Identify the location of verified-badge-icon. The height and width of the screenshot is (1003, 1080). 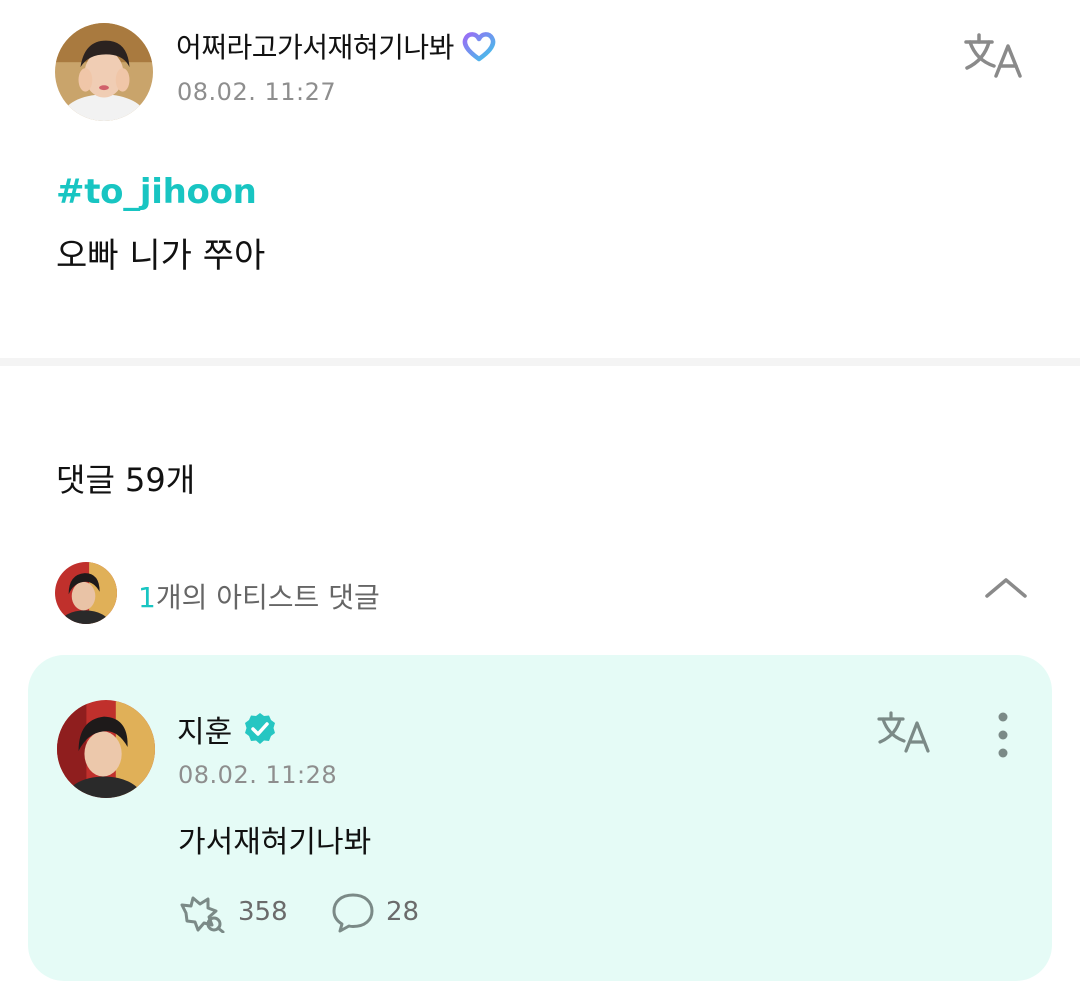
(260, 729).